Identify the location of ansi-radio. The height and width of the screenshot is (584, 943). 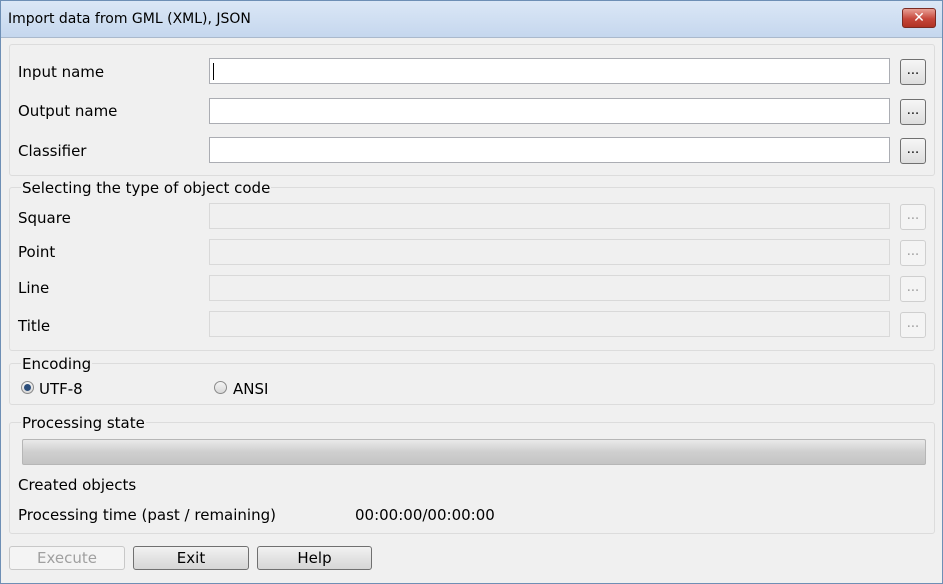
(220, 387).